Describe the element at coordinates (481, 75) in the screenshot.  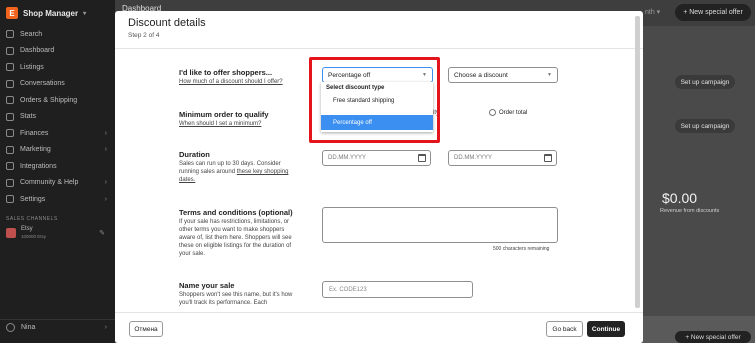
I see `discount-amount-placeholder: Choose a discount` at that location.